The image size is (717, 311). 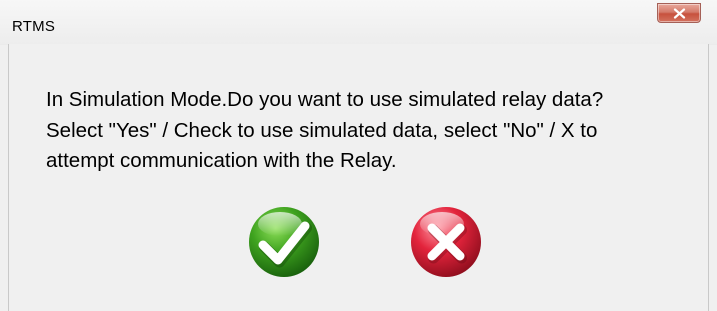 I want to click on close-icon, so click(x=679, y=13).